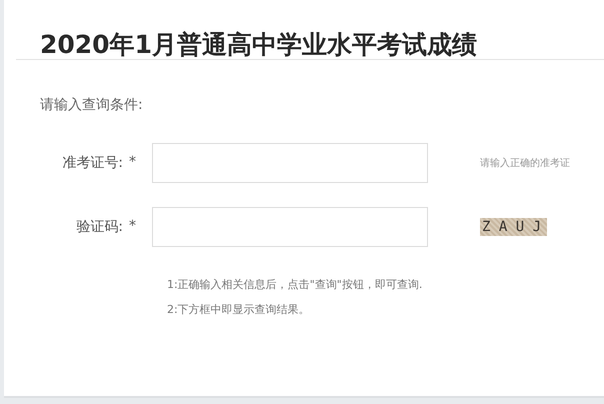 Image resolution: width=604 pixels, height=404 pixels. I want to click on field-hint: 请输入正确的准考证, so click(525, 163).